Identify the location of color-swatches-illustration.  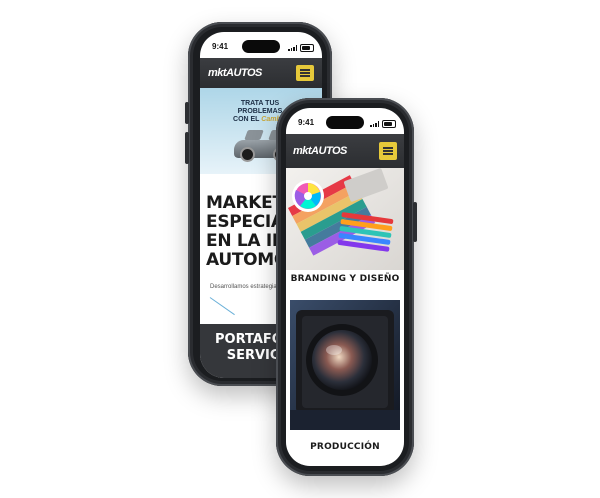
(345, 219).